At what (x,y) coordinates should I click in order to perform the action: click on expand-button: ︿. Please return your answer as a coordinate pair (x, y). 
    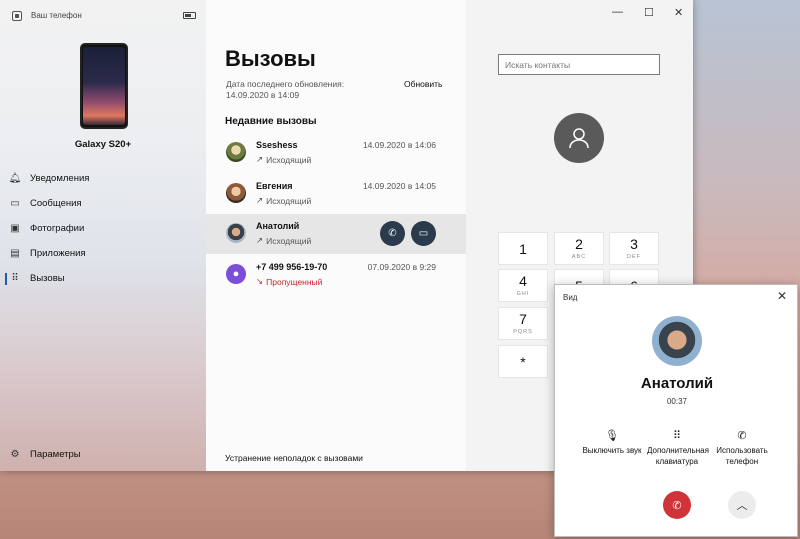
    Looking at the image, I should click on (742, 505).